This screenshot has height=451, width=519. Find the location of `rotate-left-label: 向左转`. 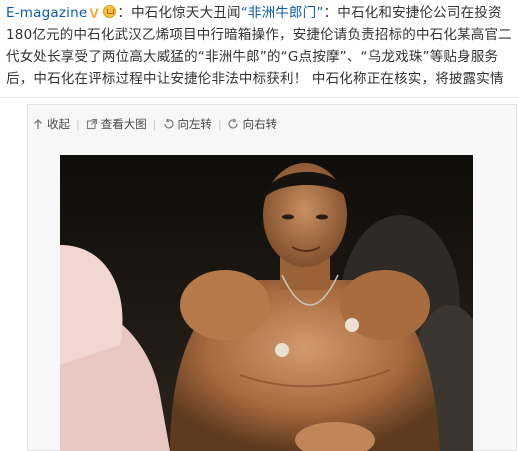

rotate-left-label: 向左转 is located at coordinates (194, 124).